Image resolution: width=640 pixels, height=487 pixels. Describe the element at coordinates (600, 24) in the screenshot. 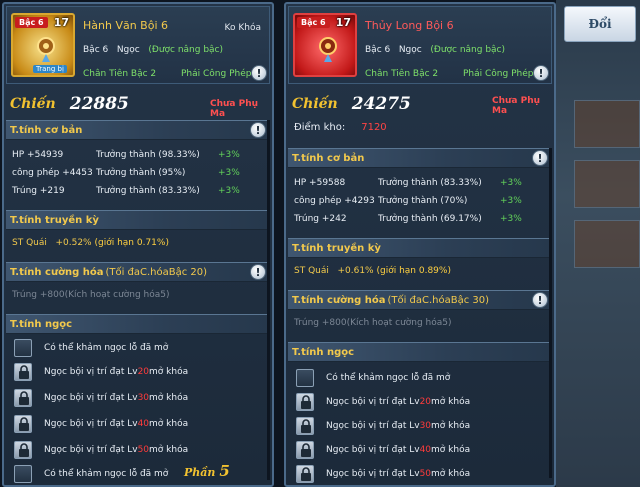

I see `swap-button: Đổi` at that location.